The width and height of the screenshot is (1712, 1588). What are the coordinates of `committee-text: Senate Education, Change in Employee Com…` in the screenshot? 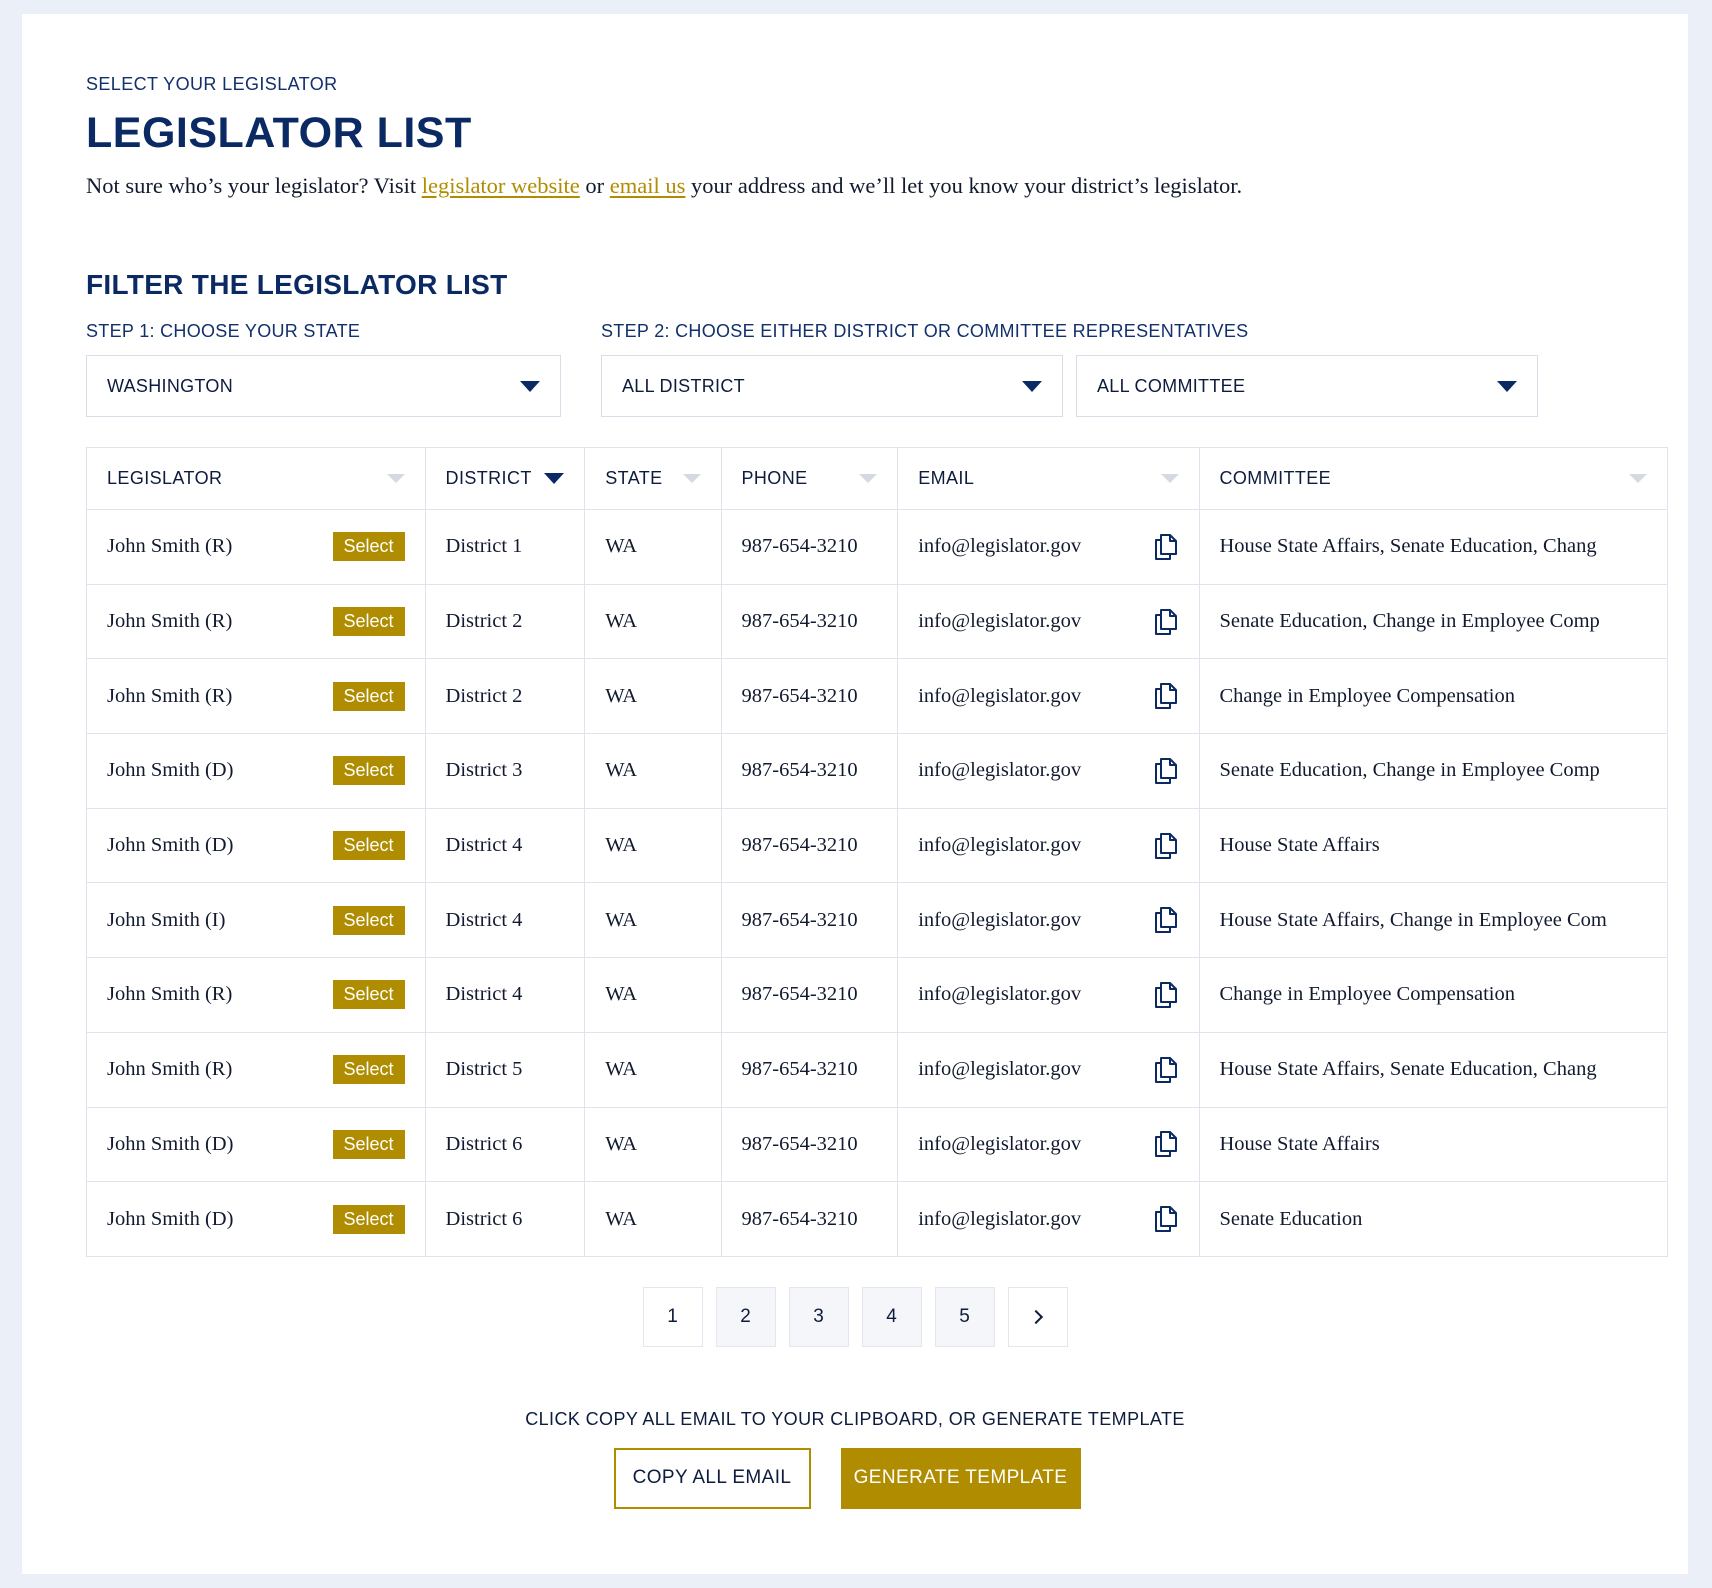 It's located at (1409, 770).